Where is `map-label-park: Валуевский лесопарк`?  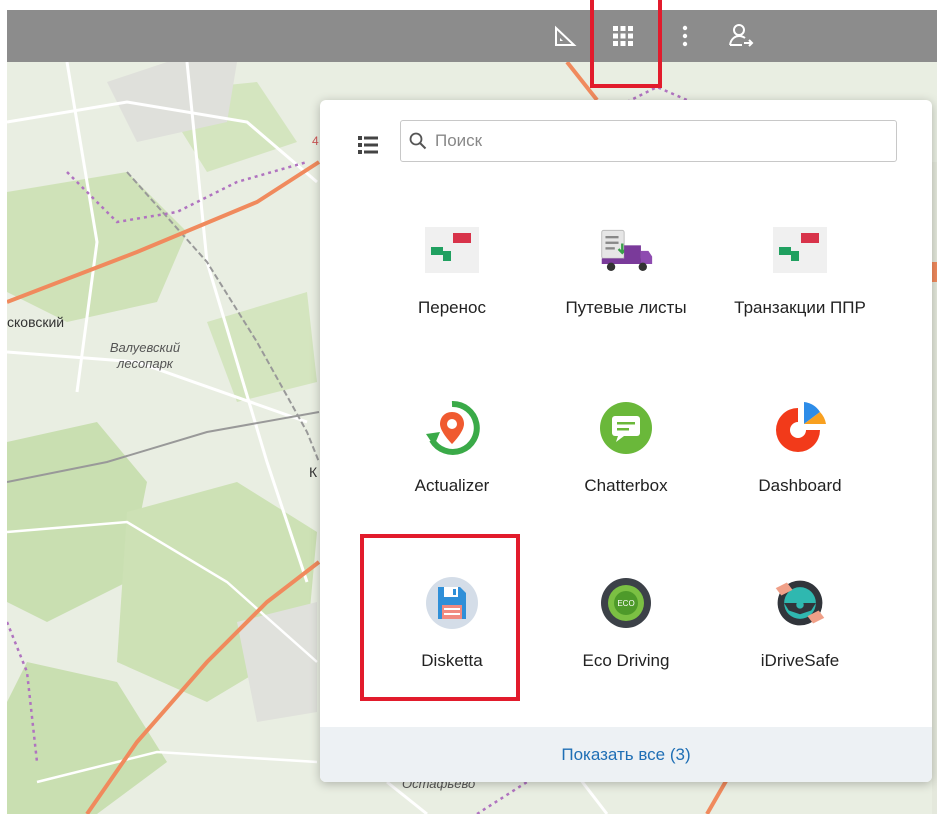 map-label-park: Валуевский лесопарк is located at coordinates (145, 356).